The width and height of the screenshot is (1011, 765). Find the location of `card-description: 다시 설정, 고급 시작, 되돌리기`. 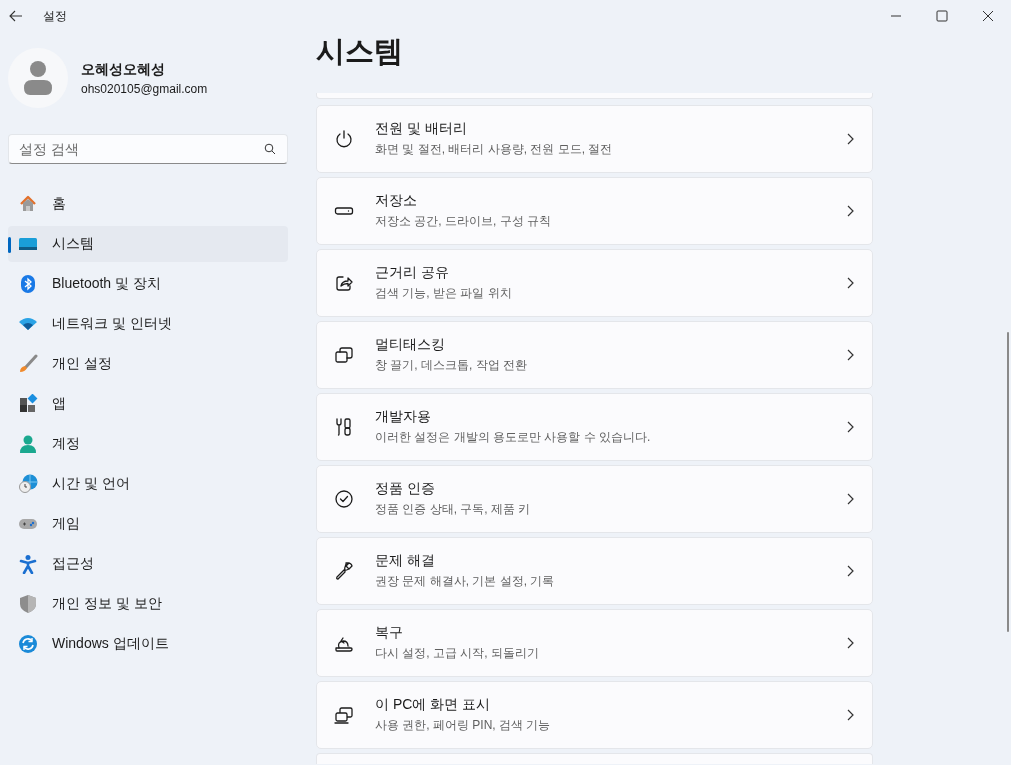

card-description: 다시 설정, 고급 시작, 되돌리기 is located at coordinates (457, 653).